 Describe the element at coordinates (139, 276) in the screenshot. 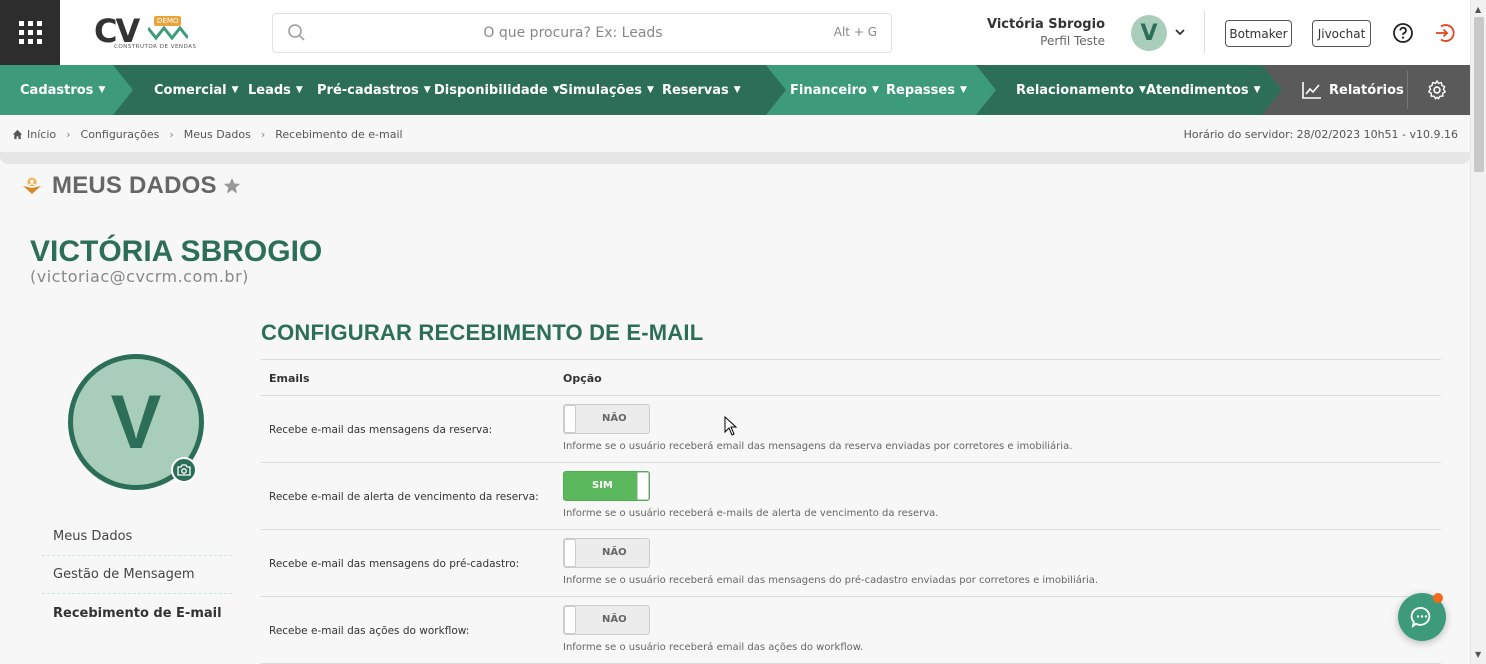

I see `profile-email: (victoriac@cvcrm.com.br)` at that location.